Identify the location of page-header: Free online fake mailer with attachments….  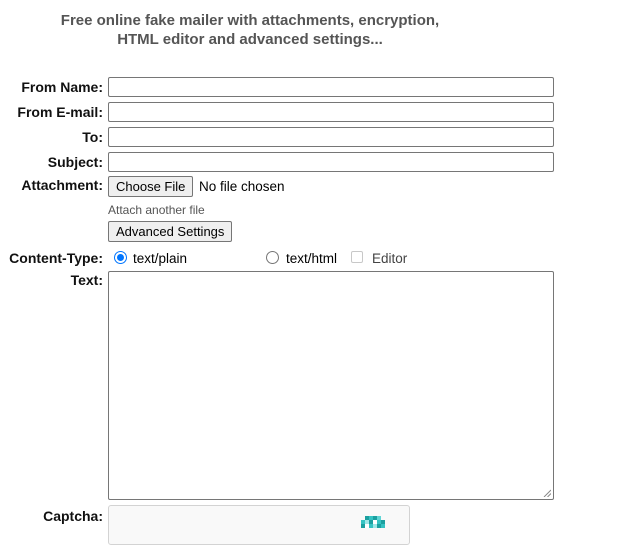
(250, 30).